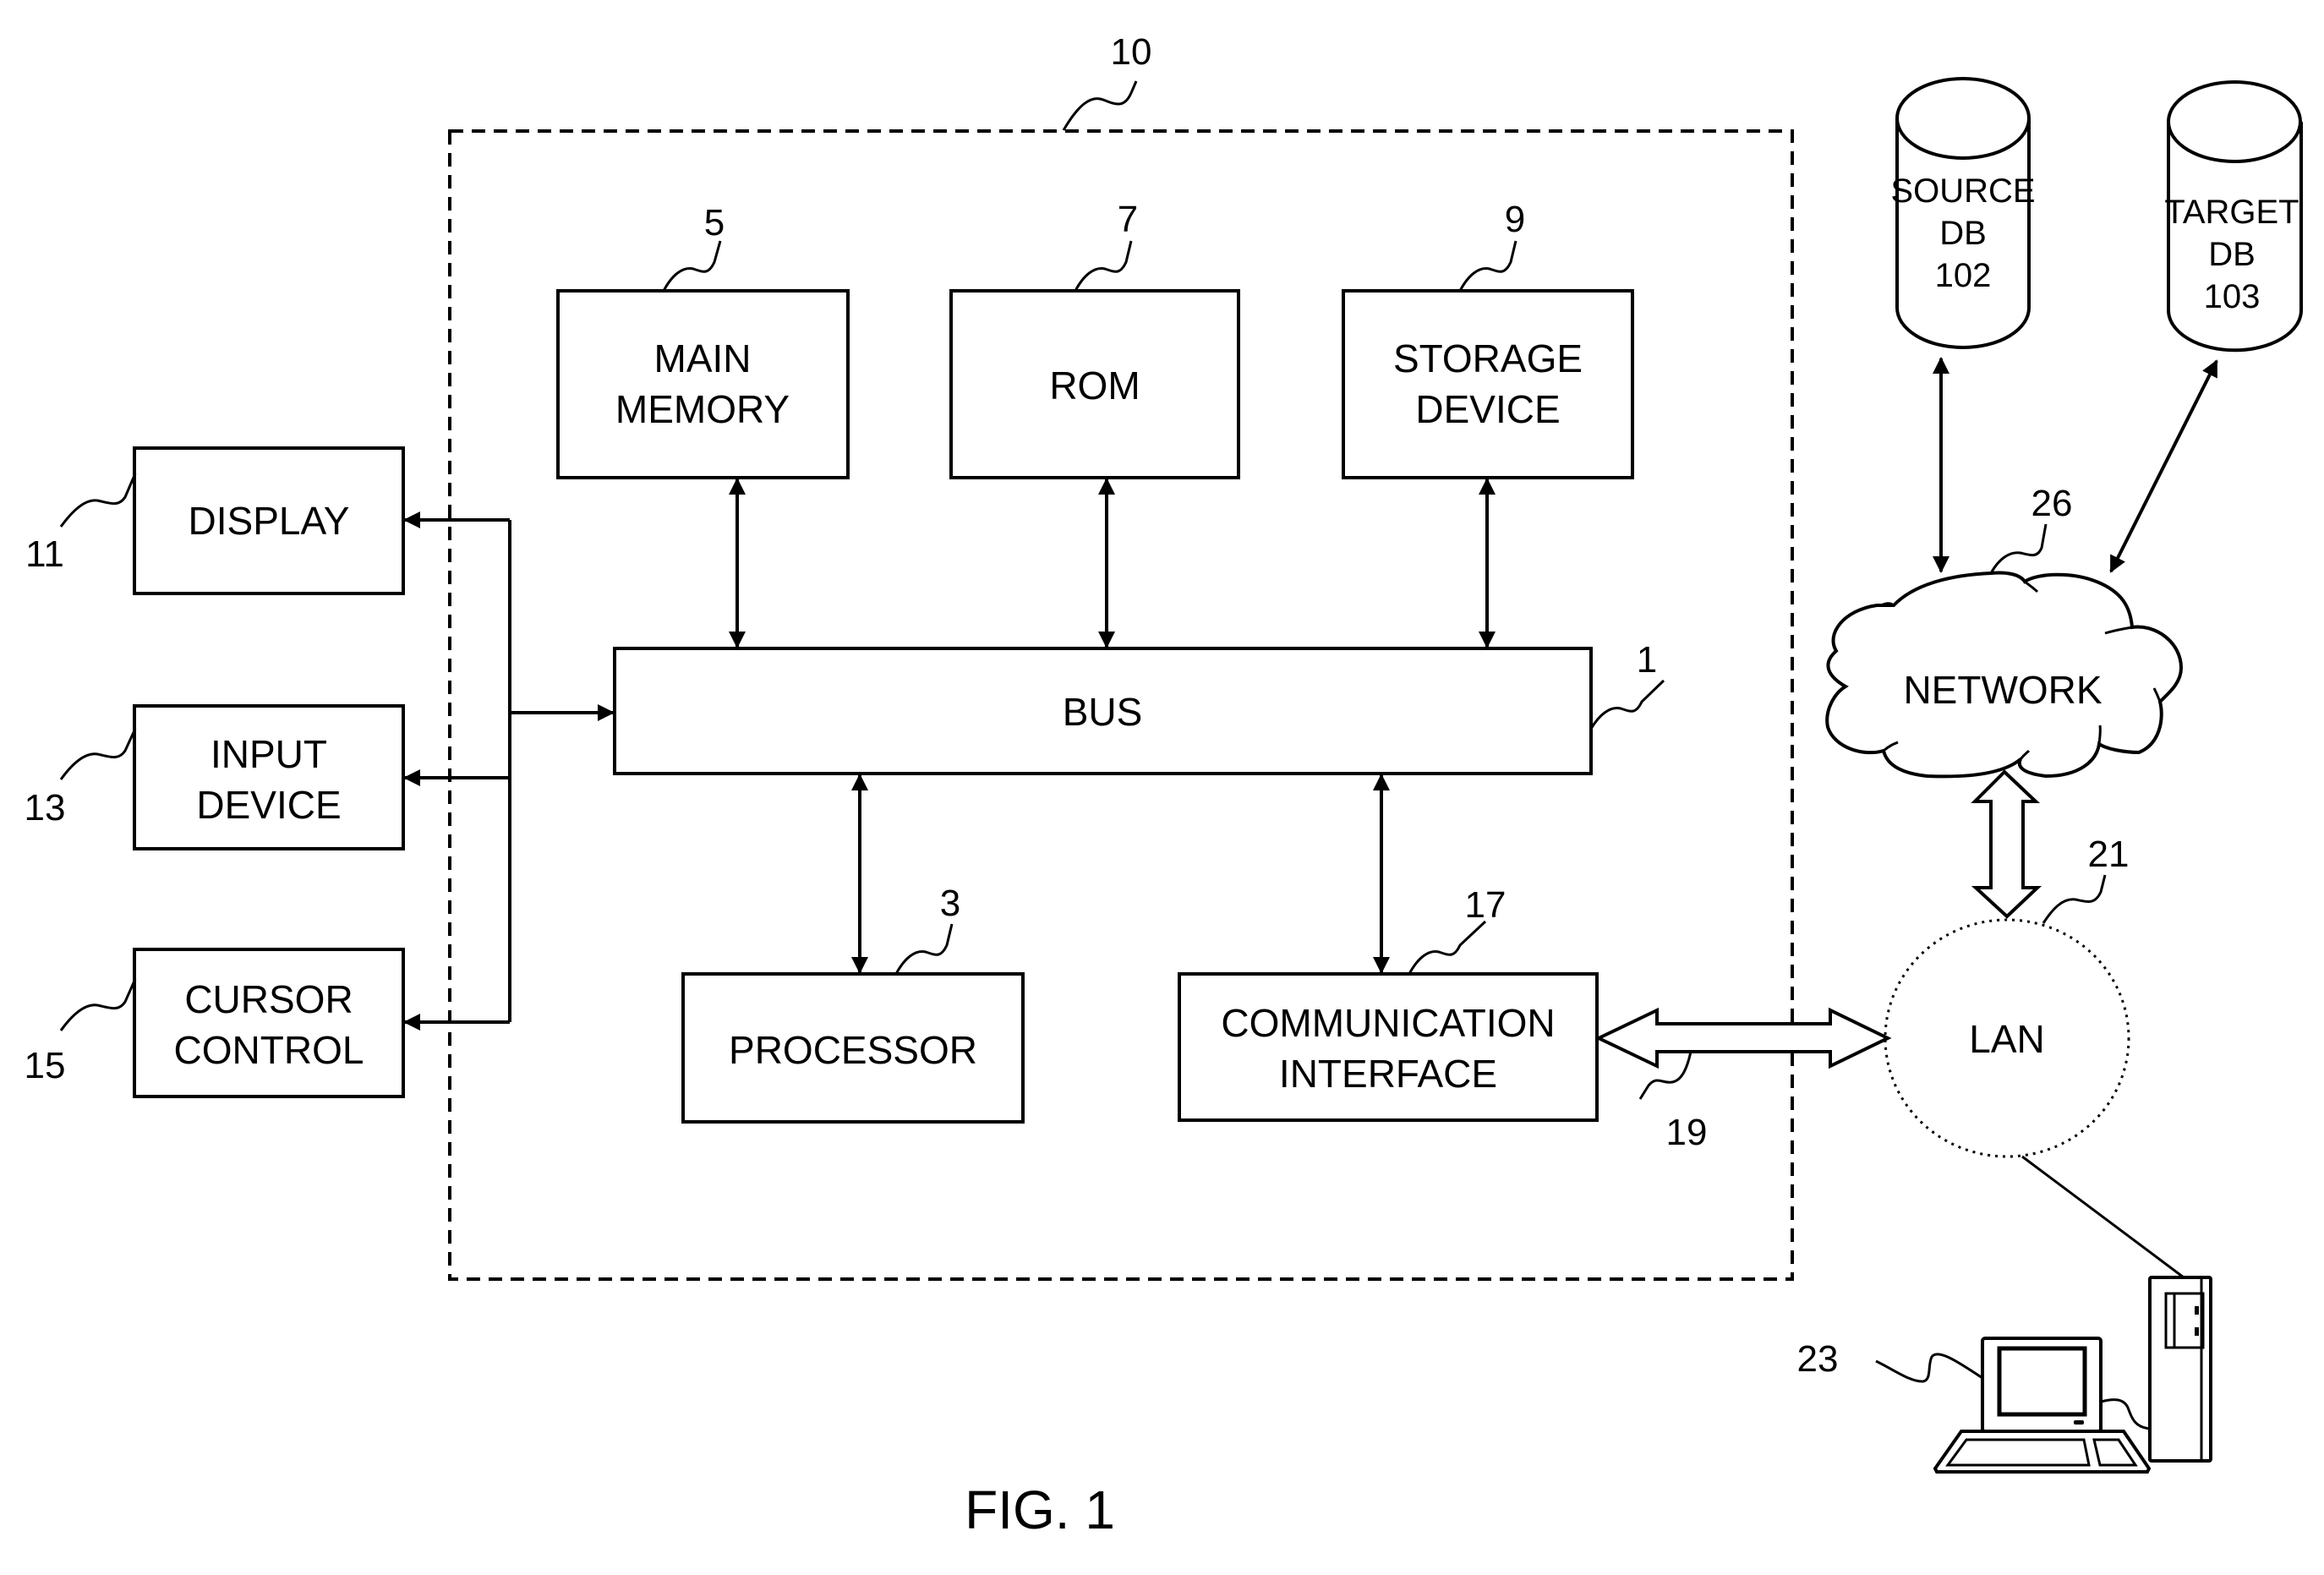 The image size is (2324, 1575). I want to click on lan-ref-leader, so click(2074, 899).